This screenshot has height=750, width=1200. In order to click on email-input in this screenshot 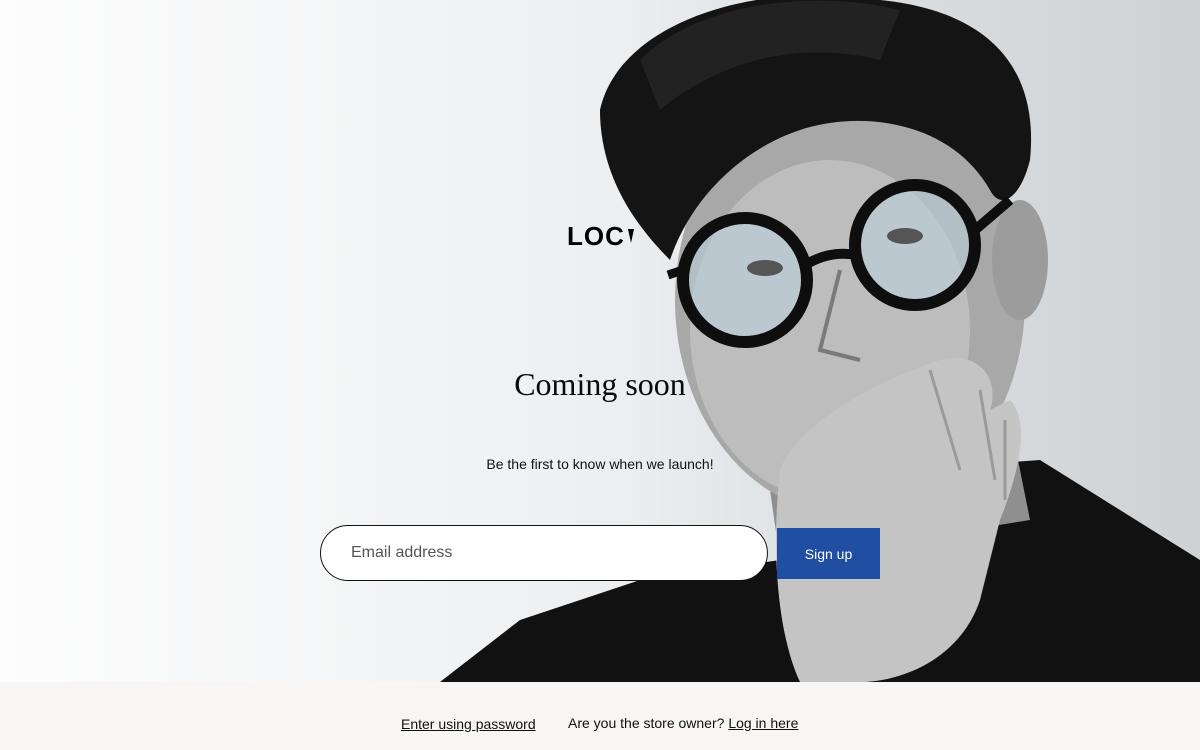, I will do `click(558, 553)`.